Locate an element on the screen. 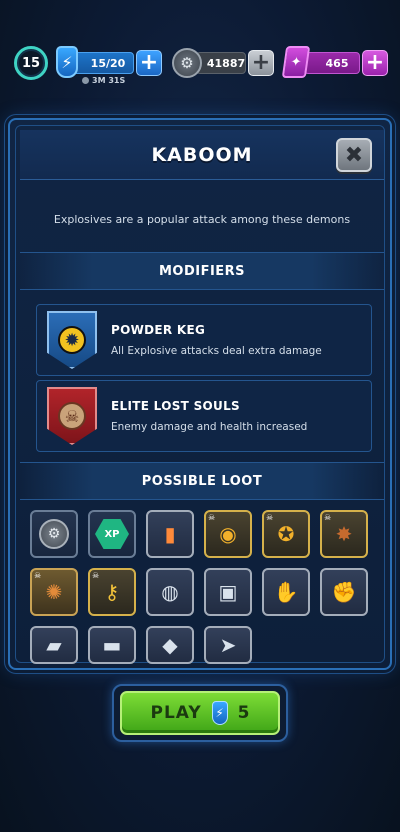 This screenshot has width=400, height=832. player-level-value: 15 is located at coordinates (31, 63).